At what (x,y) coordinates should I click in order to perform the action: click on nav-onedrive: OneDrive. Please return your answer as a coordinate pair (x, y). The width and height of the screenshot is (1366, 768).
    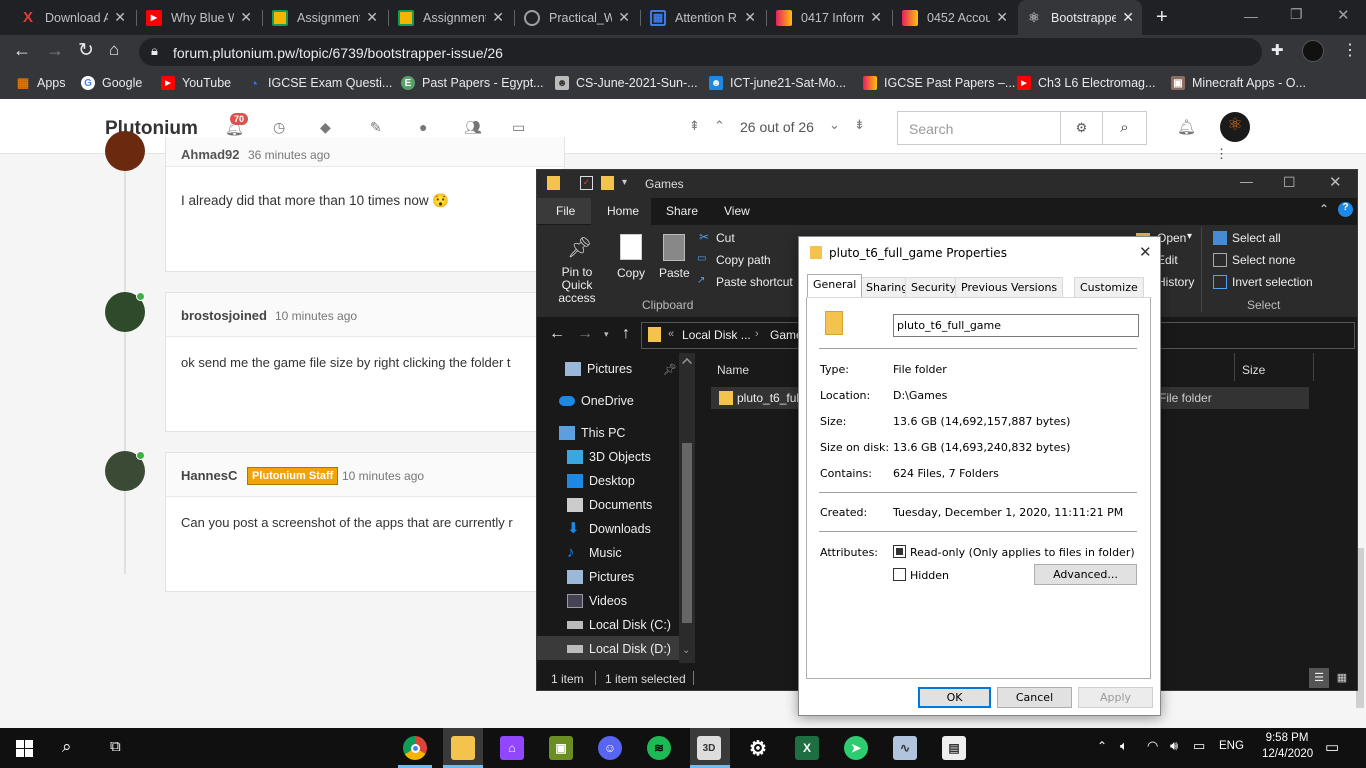
    Looking at the image, I should click on (596, 401).